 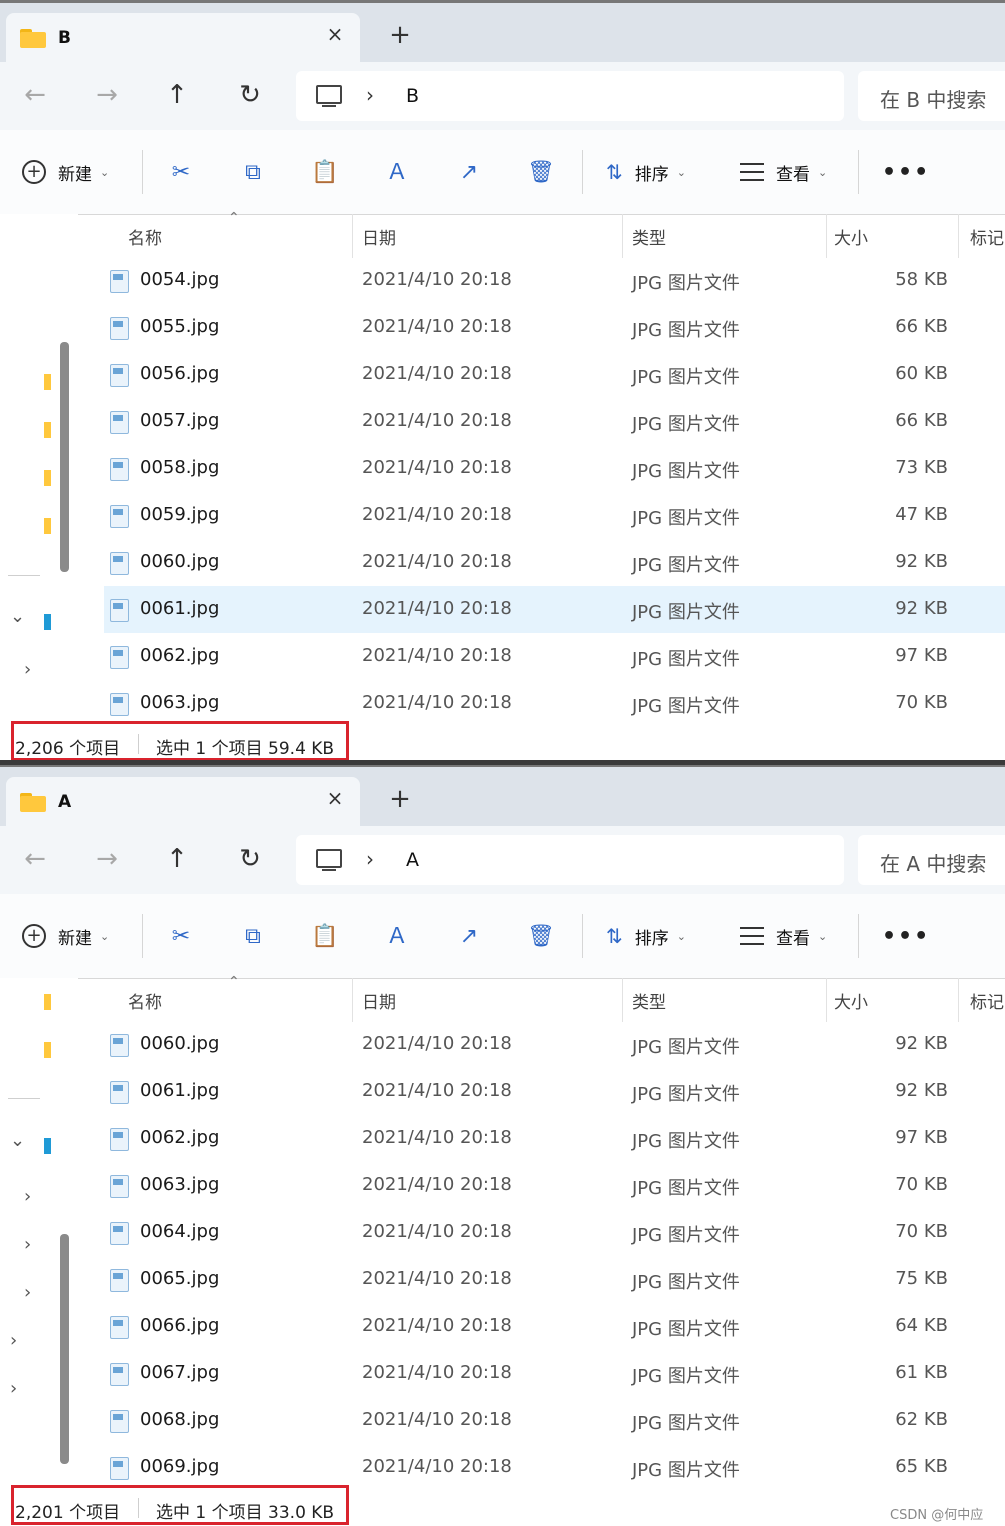 What do you see at coordinates (554, 1420) in the screenshot?
I see `file-row: 0068.jpg 2021/4/10 20:18 JPG 图片文件 62 KB` at bounding box center [554, 1420].